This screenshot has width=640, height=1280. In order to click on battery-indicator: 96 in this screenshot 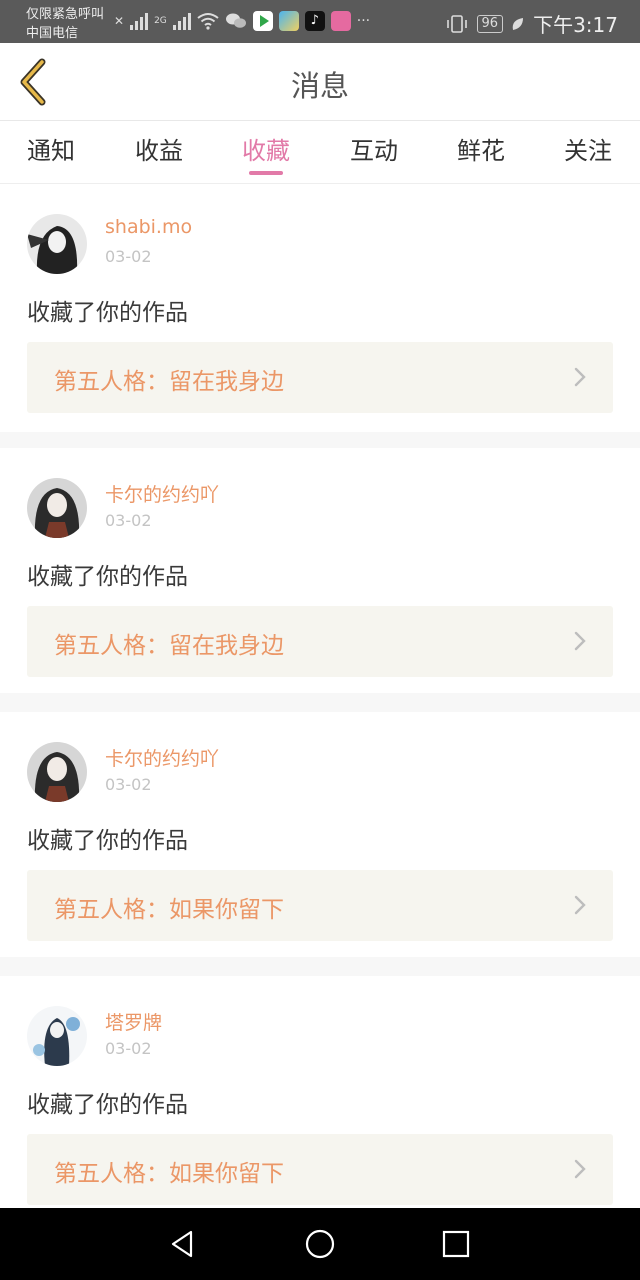, I will do `click(490, 23)`.